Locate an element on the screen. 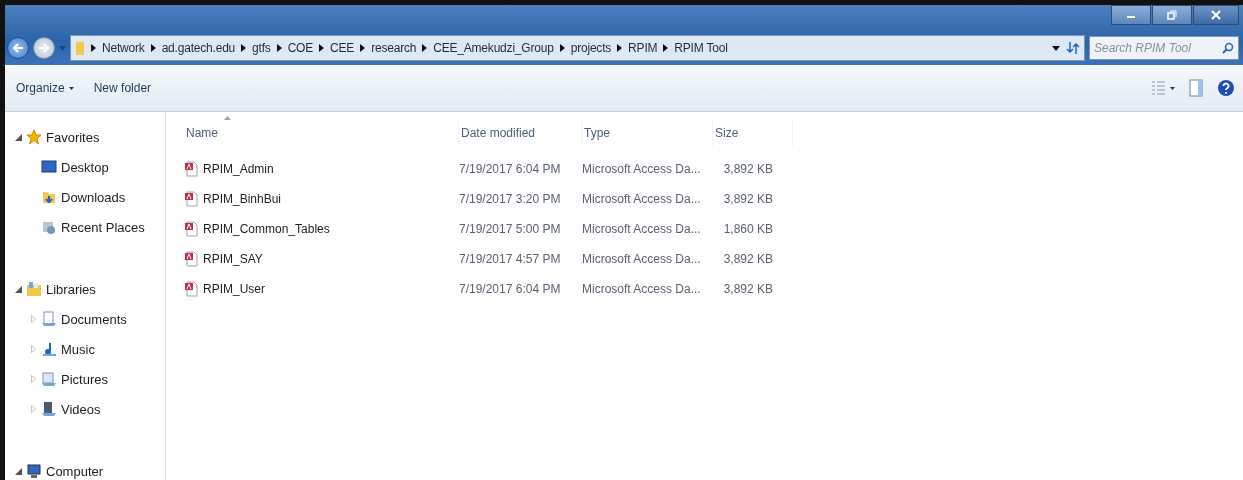 The image size is (1243, 480). refresh-icon is located at coordinates (1073, 48).